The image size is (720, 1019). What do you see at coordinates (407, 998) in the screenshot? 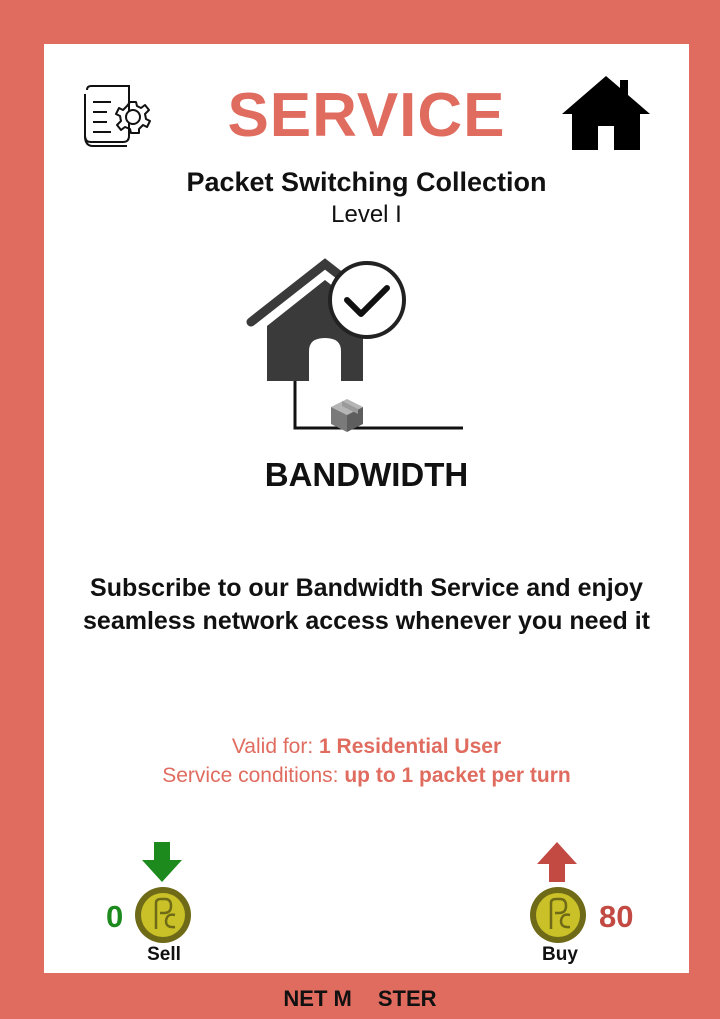
I see `brand-text-right: STER` at bounding box center [407, 998].